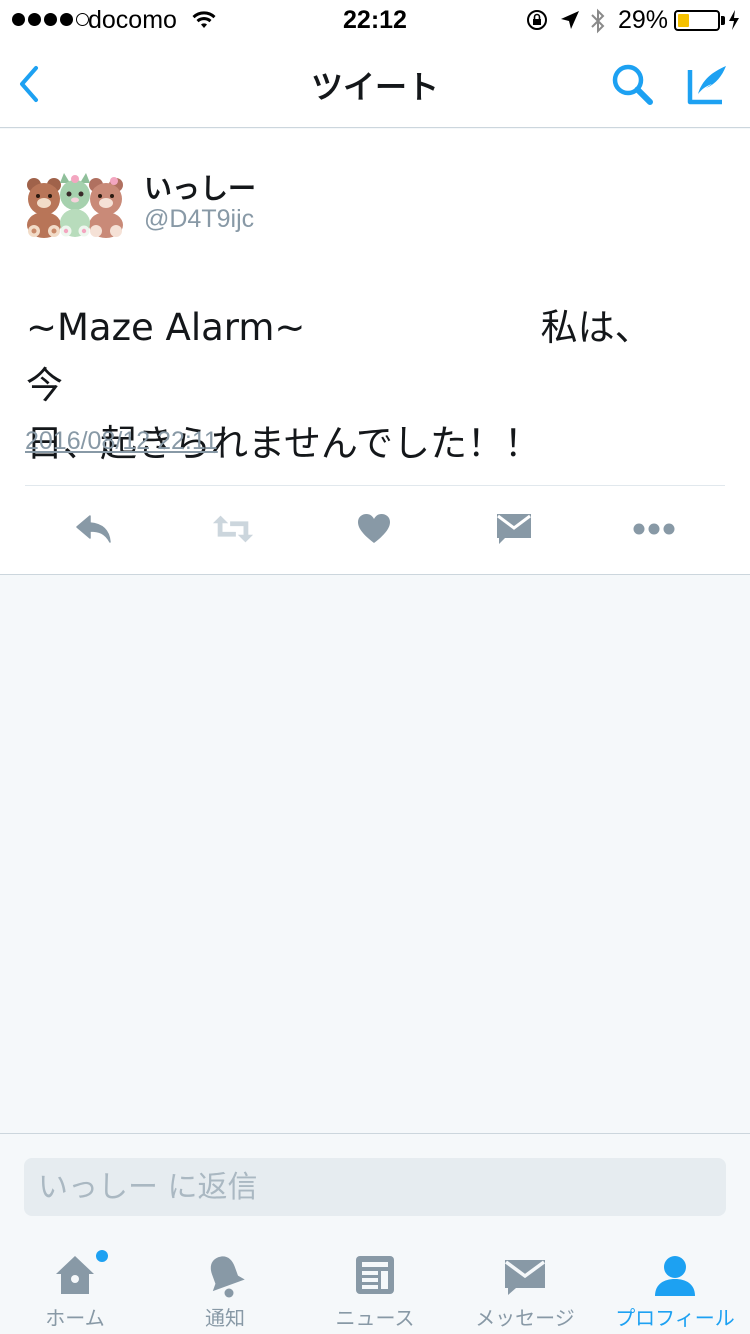 This screenshot has height=1334, width=750. I want to click on status-bar: docomo 22:12 29%, so click(375, 20).